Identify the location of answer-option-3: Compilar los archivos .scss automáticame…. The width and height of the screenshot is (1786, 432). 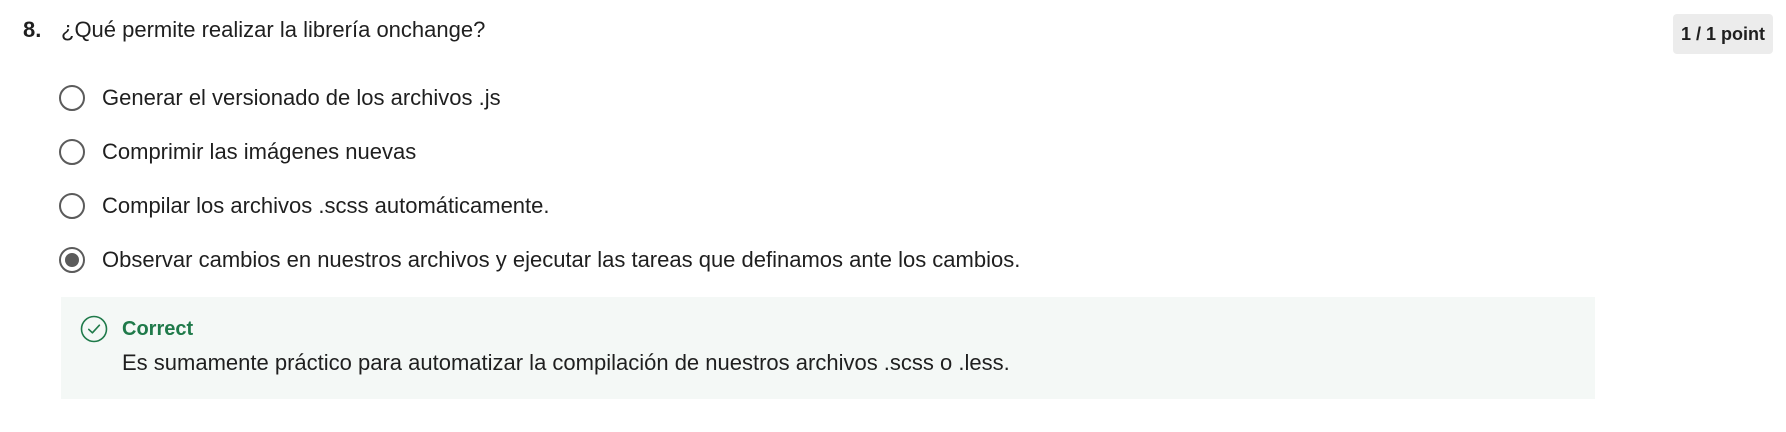
(304, 206).